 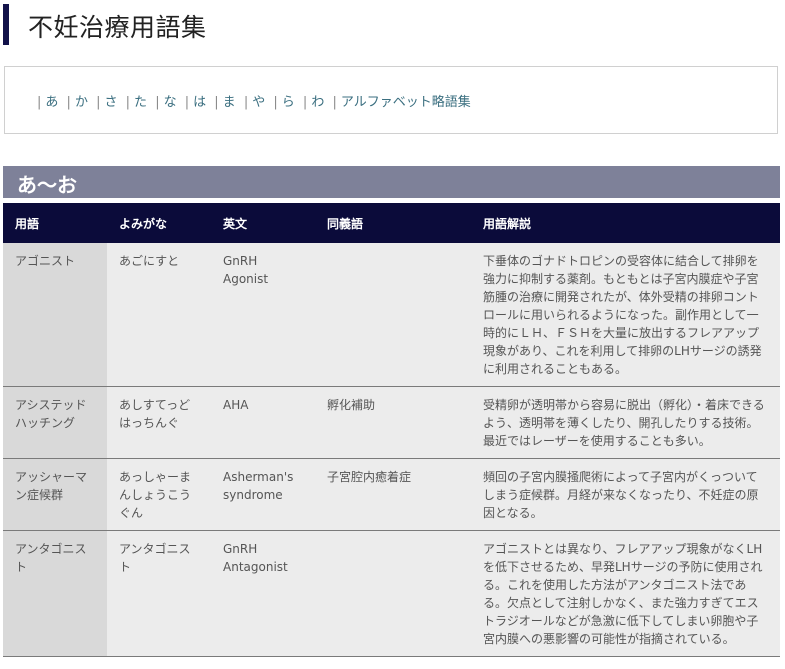 What do you see at coordinates (317, 102) in the screenshot?
I see `index-link-wa: わ` at bounding box center [317, 102].